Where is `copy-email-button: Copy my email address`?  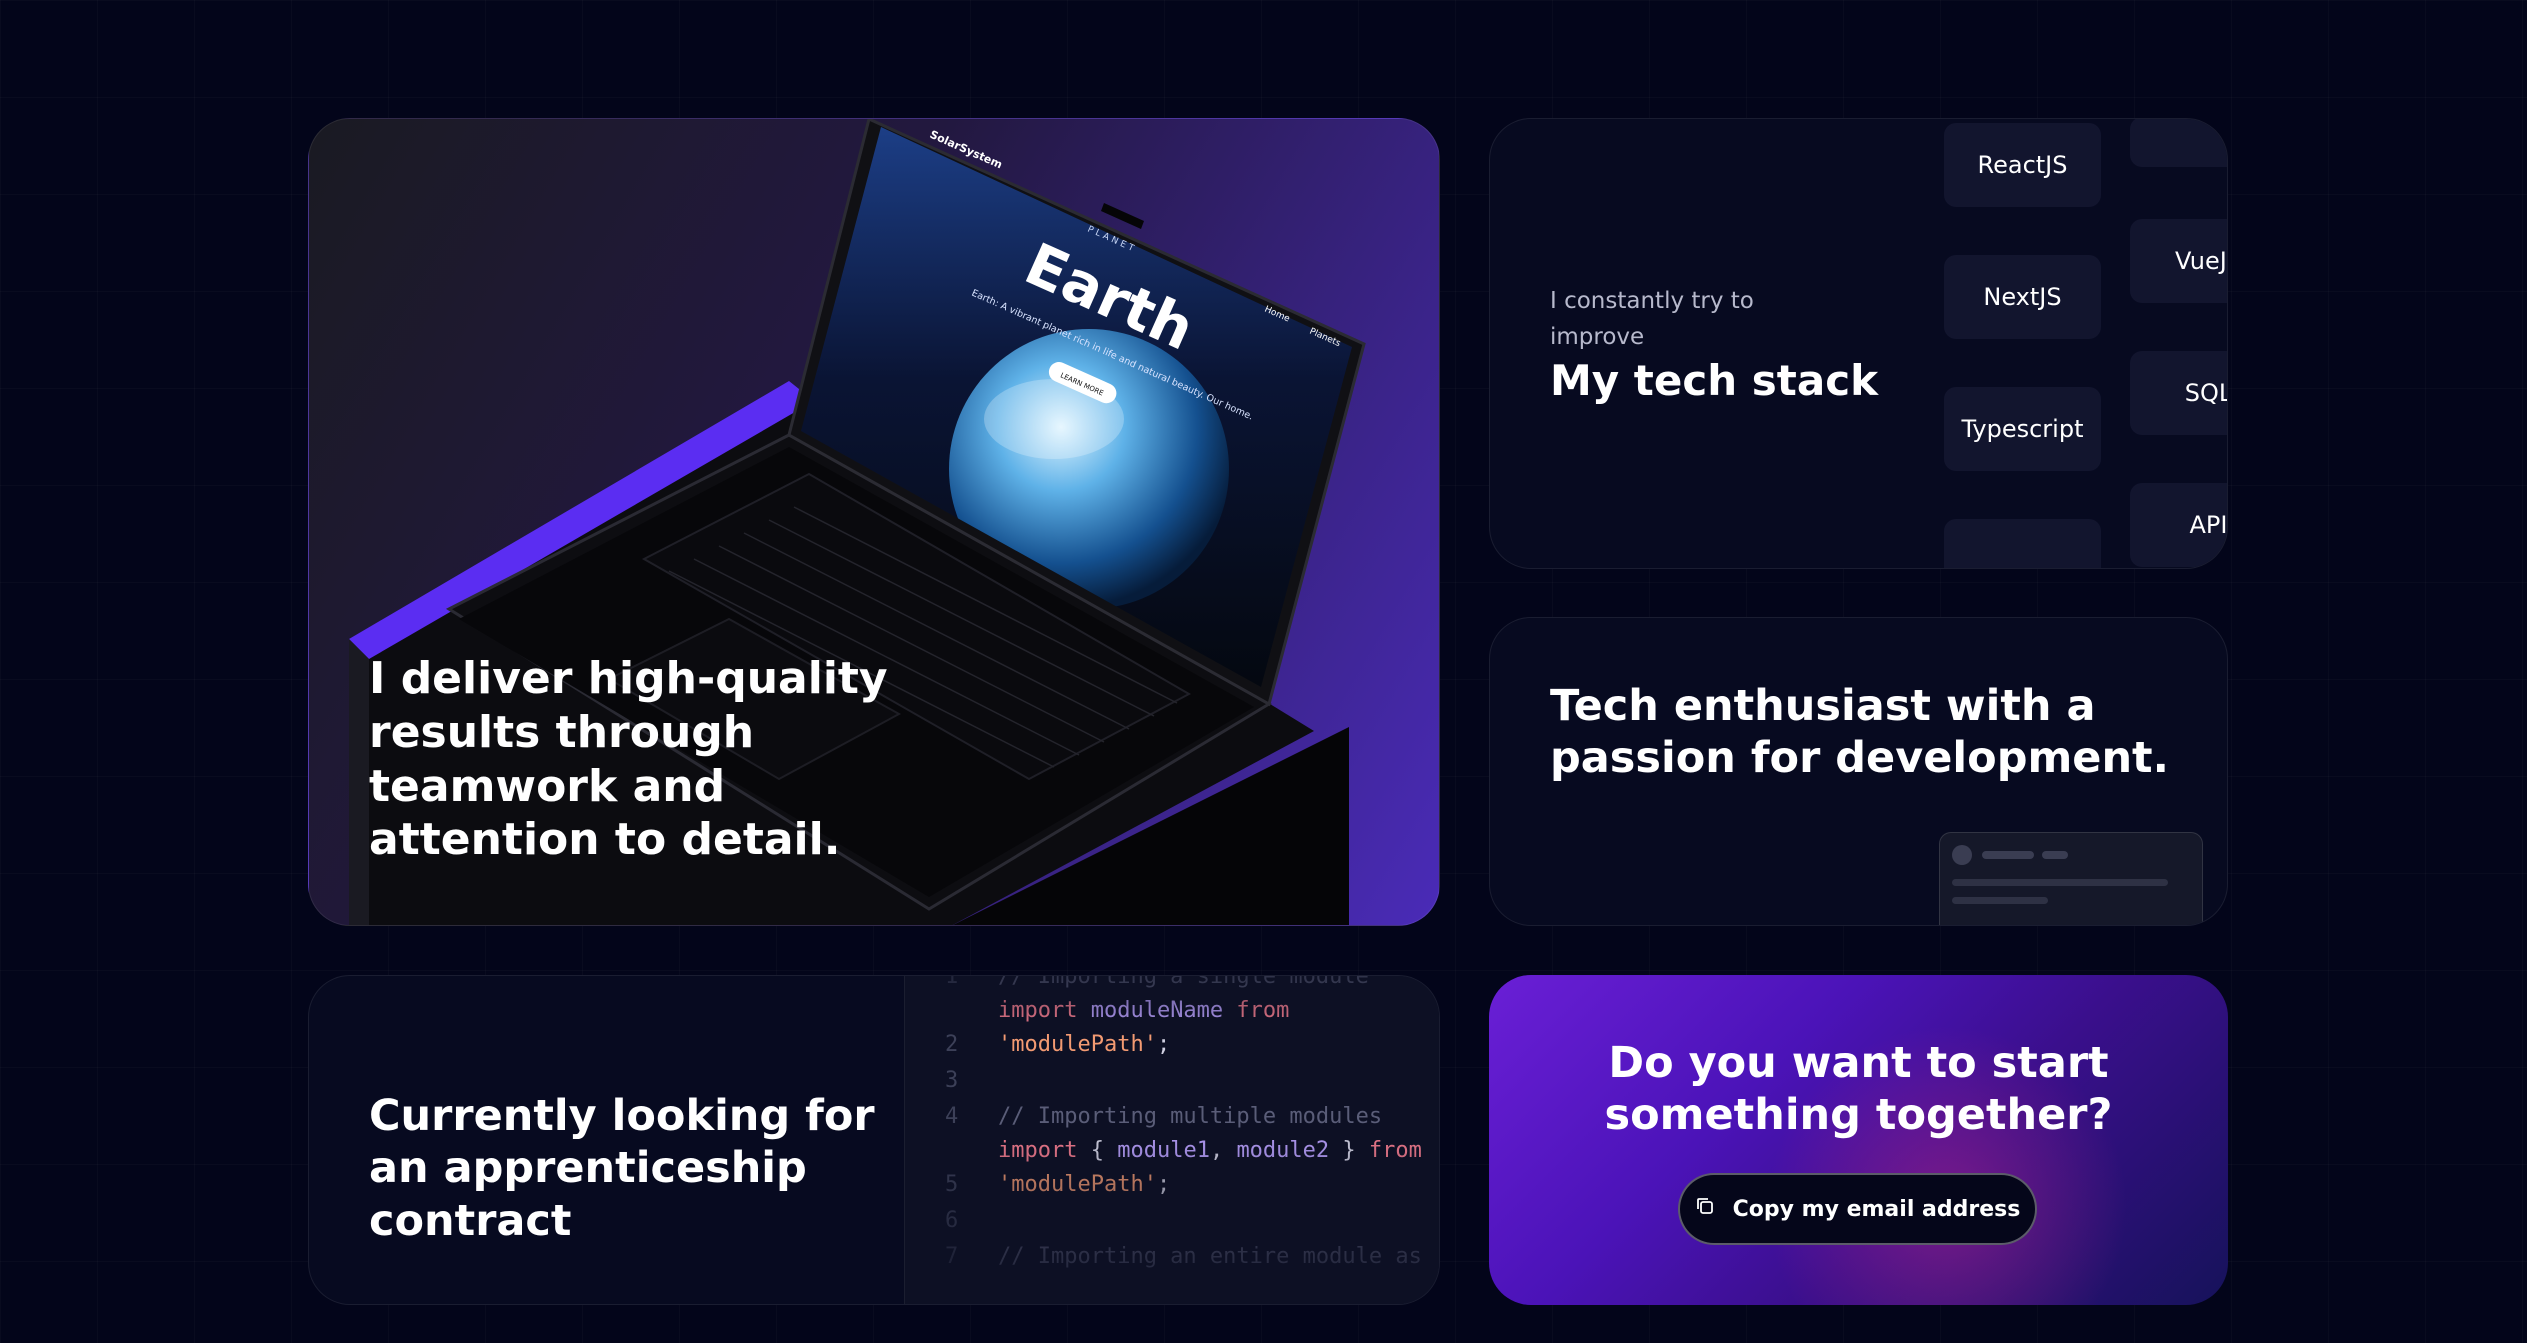 copy-email-button: Copy my email address is located at coordinates (1857, 1209).